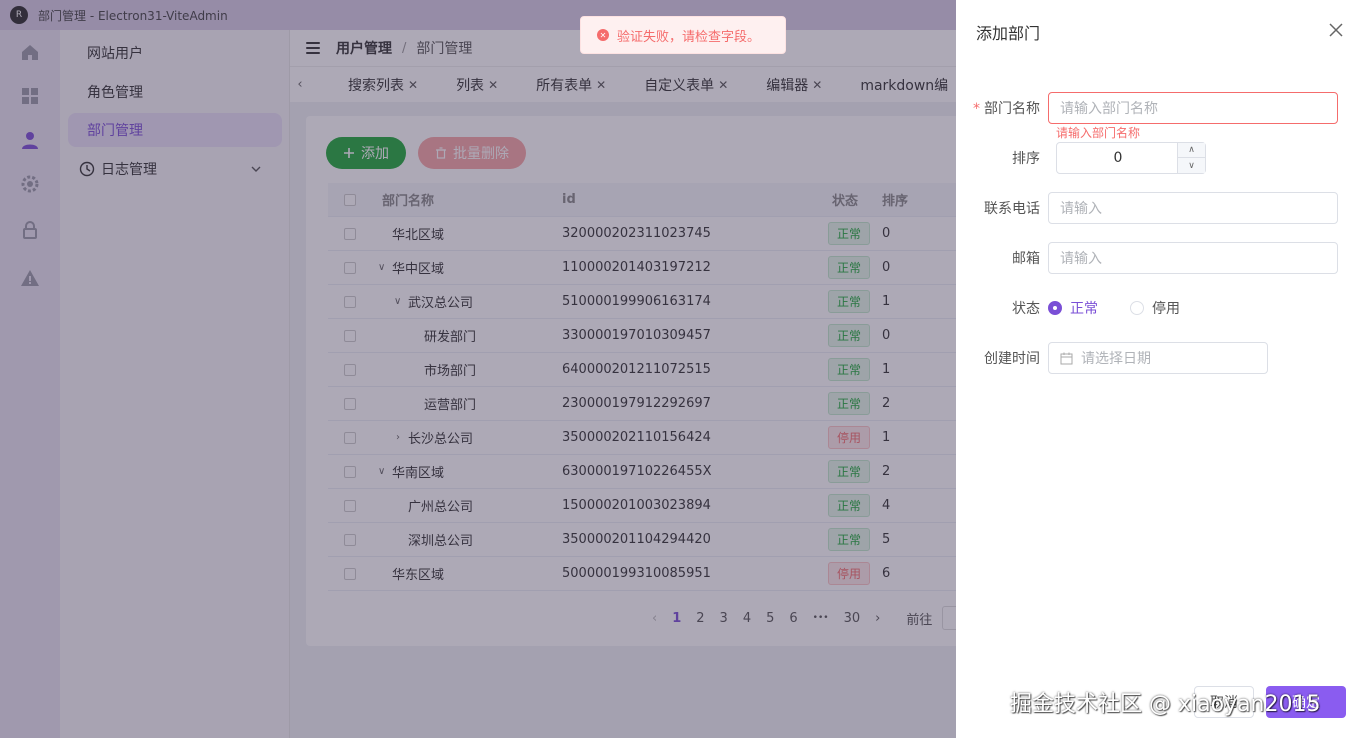 The height and width of the screenshot is (738, 1366). I want to click on toast-message: 验证失败，请检查字段。, so click(689, 37).